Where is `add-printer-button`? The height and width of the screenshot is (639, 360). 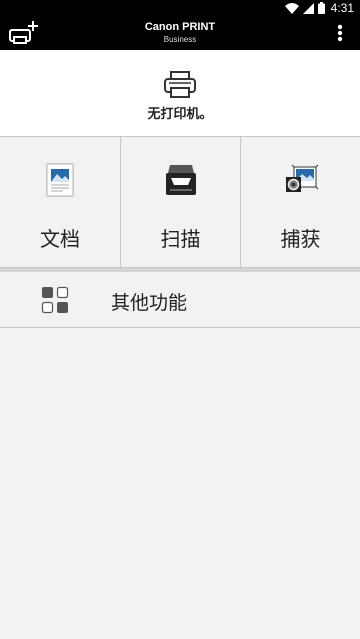 add-printer-button is located at coordinates (23, 33).